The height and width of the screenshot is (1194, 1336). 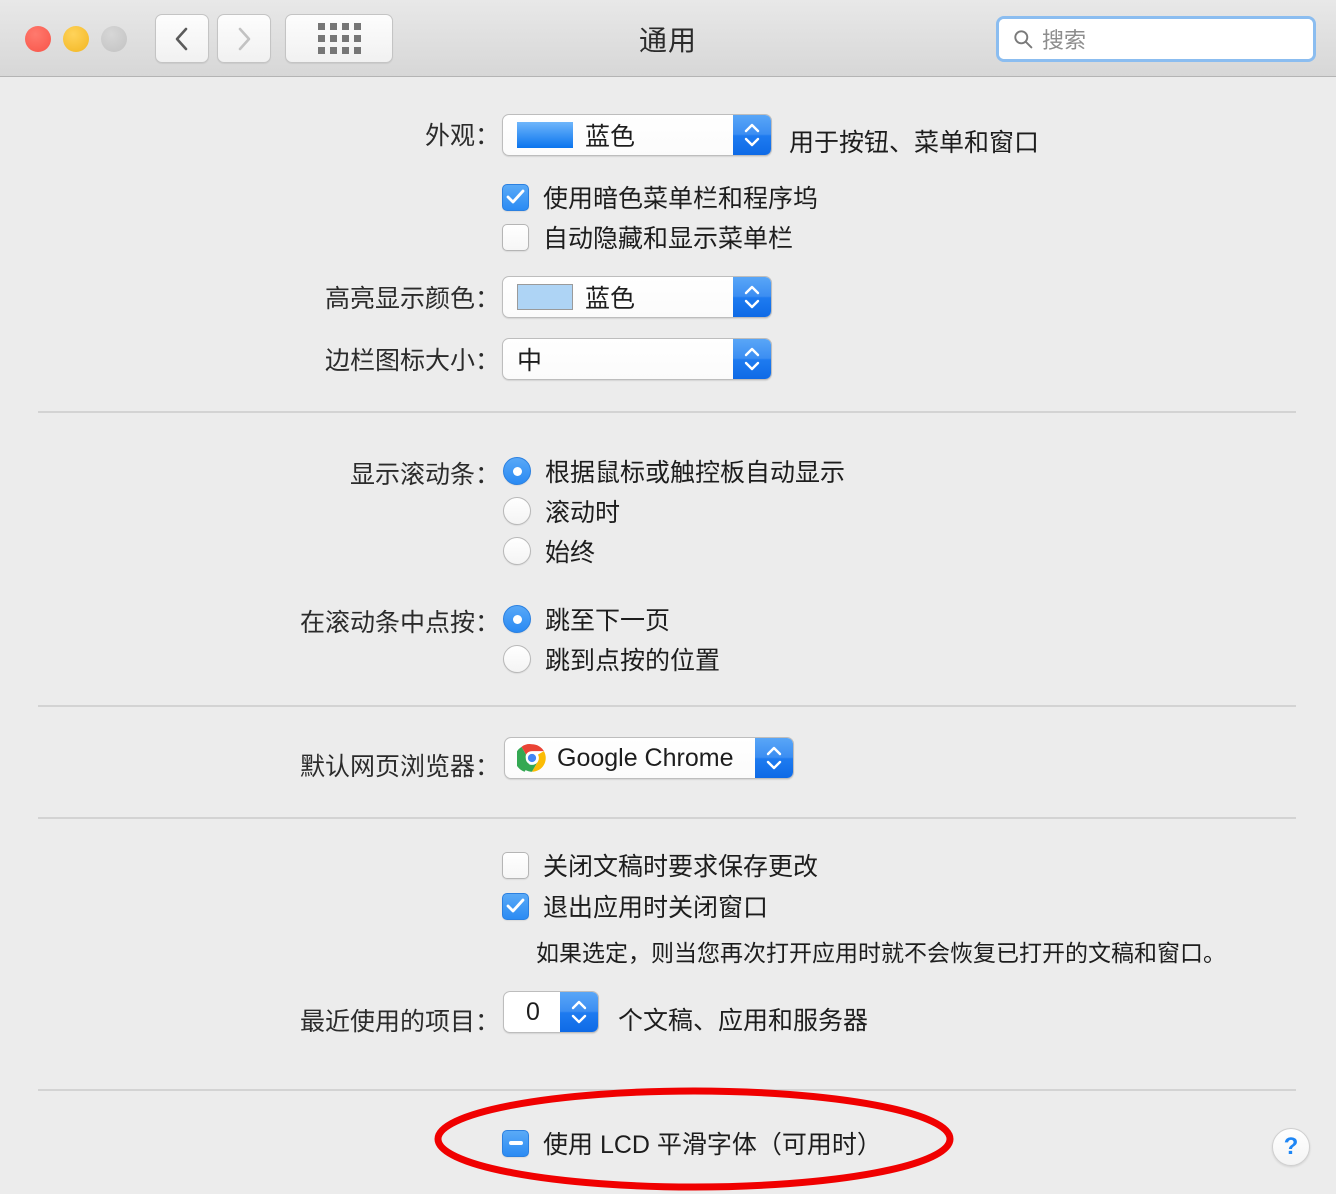 I want to click on lcd-smoothing-row: 使用 LCD 平滑字体（可用时）, so click(x=692, y=1143).